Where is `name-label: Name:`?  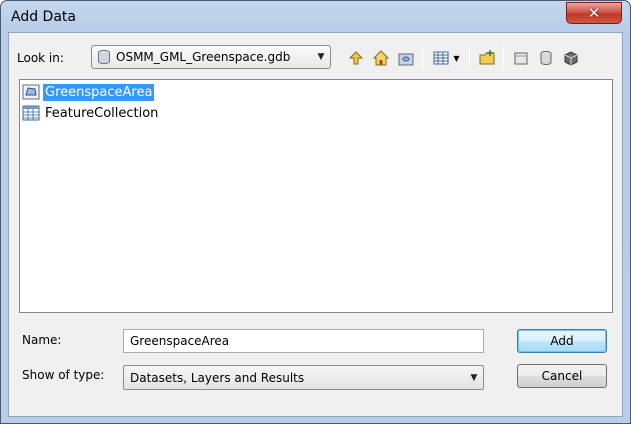
name-label: Name: is located at coordinates (42, 340).